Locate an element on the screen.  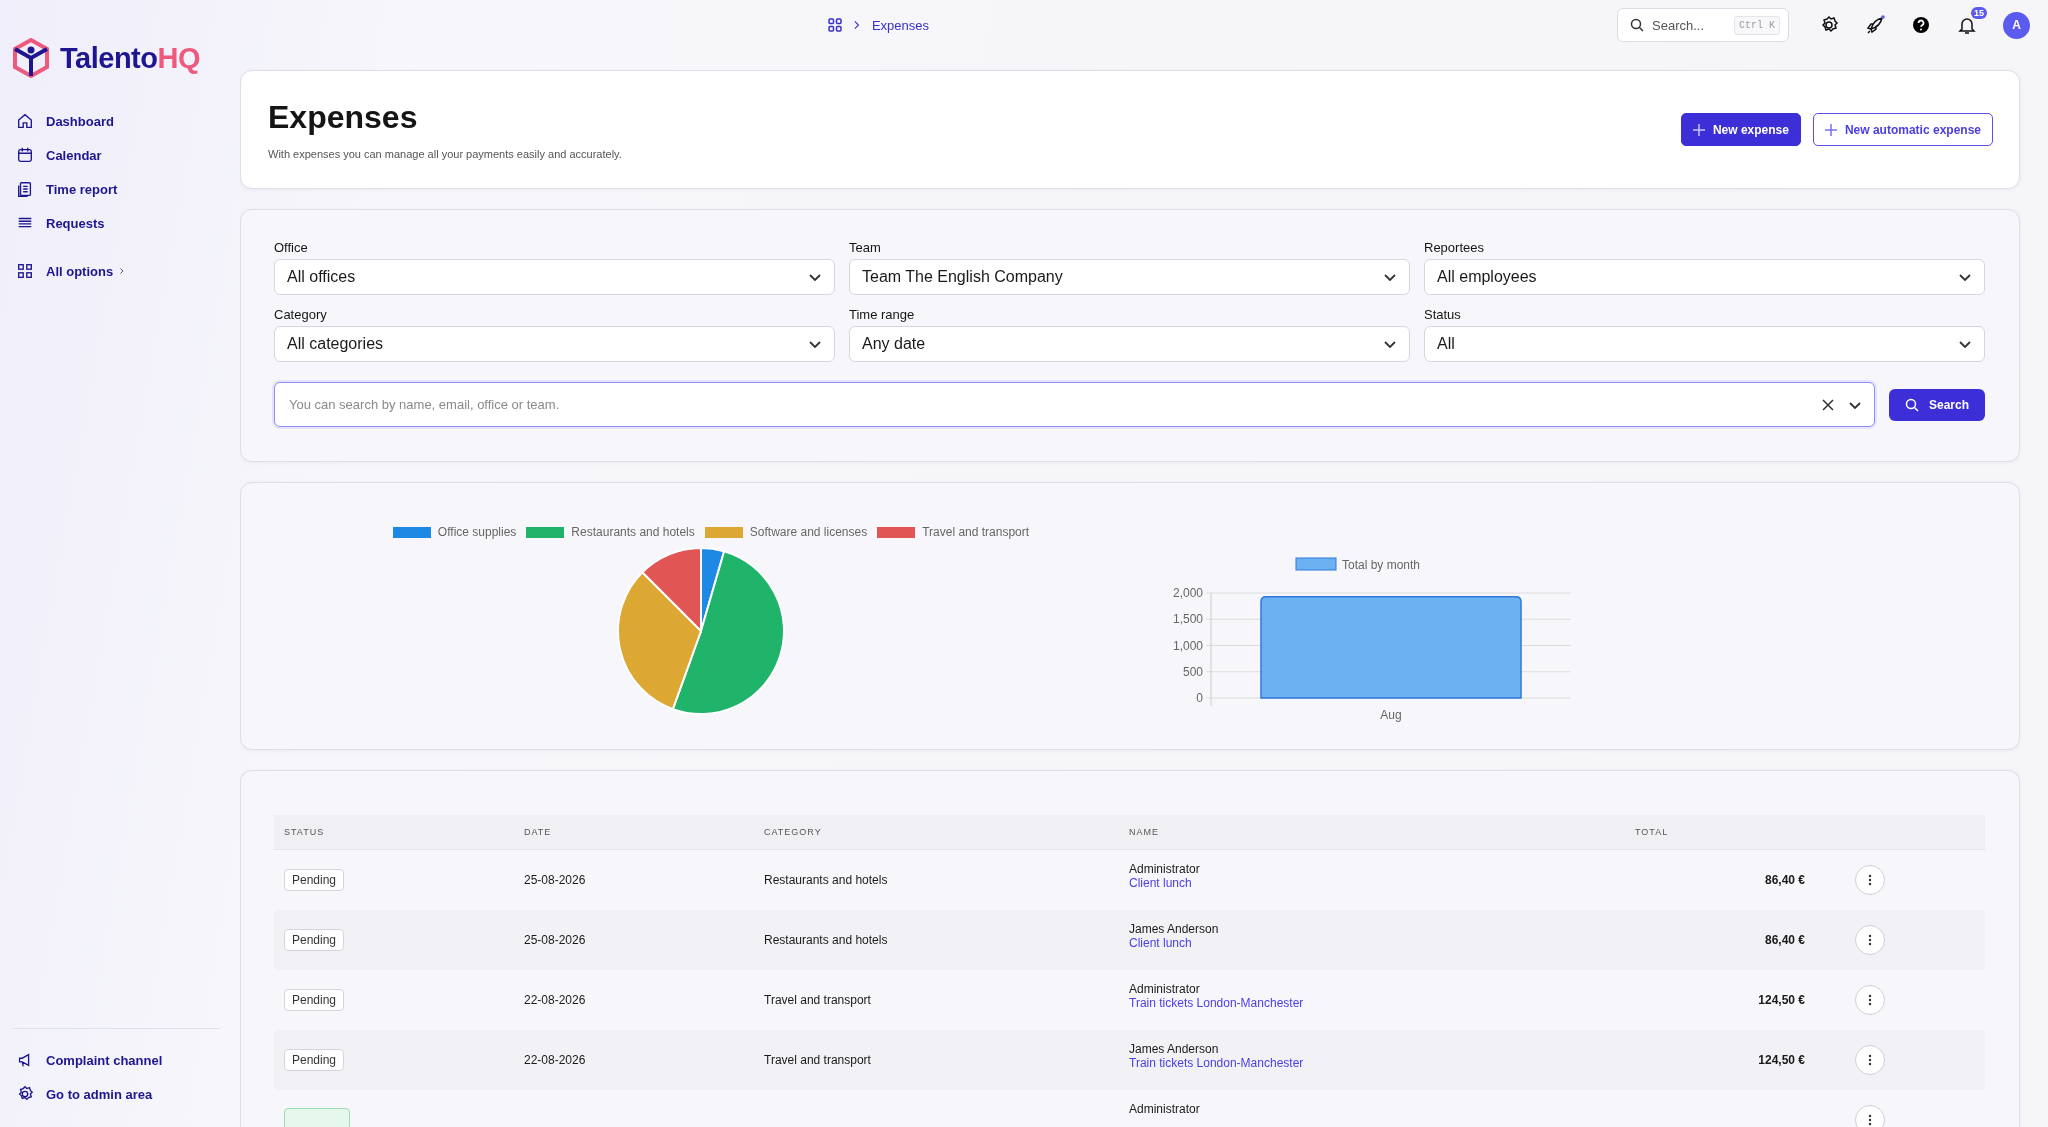
axis-tick-label: 1,500 is located at coordinates (1187, 619).